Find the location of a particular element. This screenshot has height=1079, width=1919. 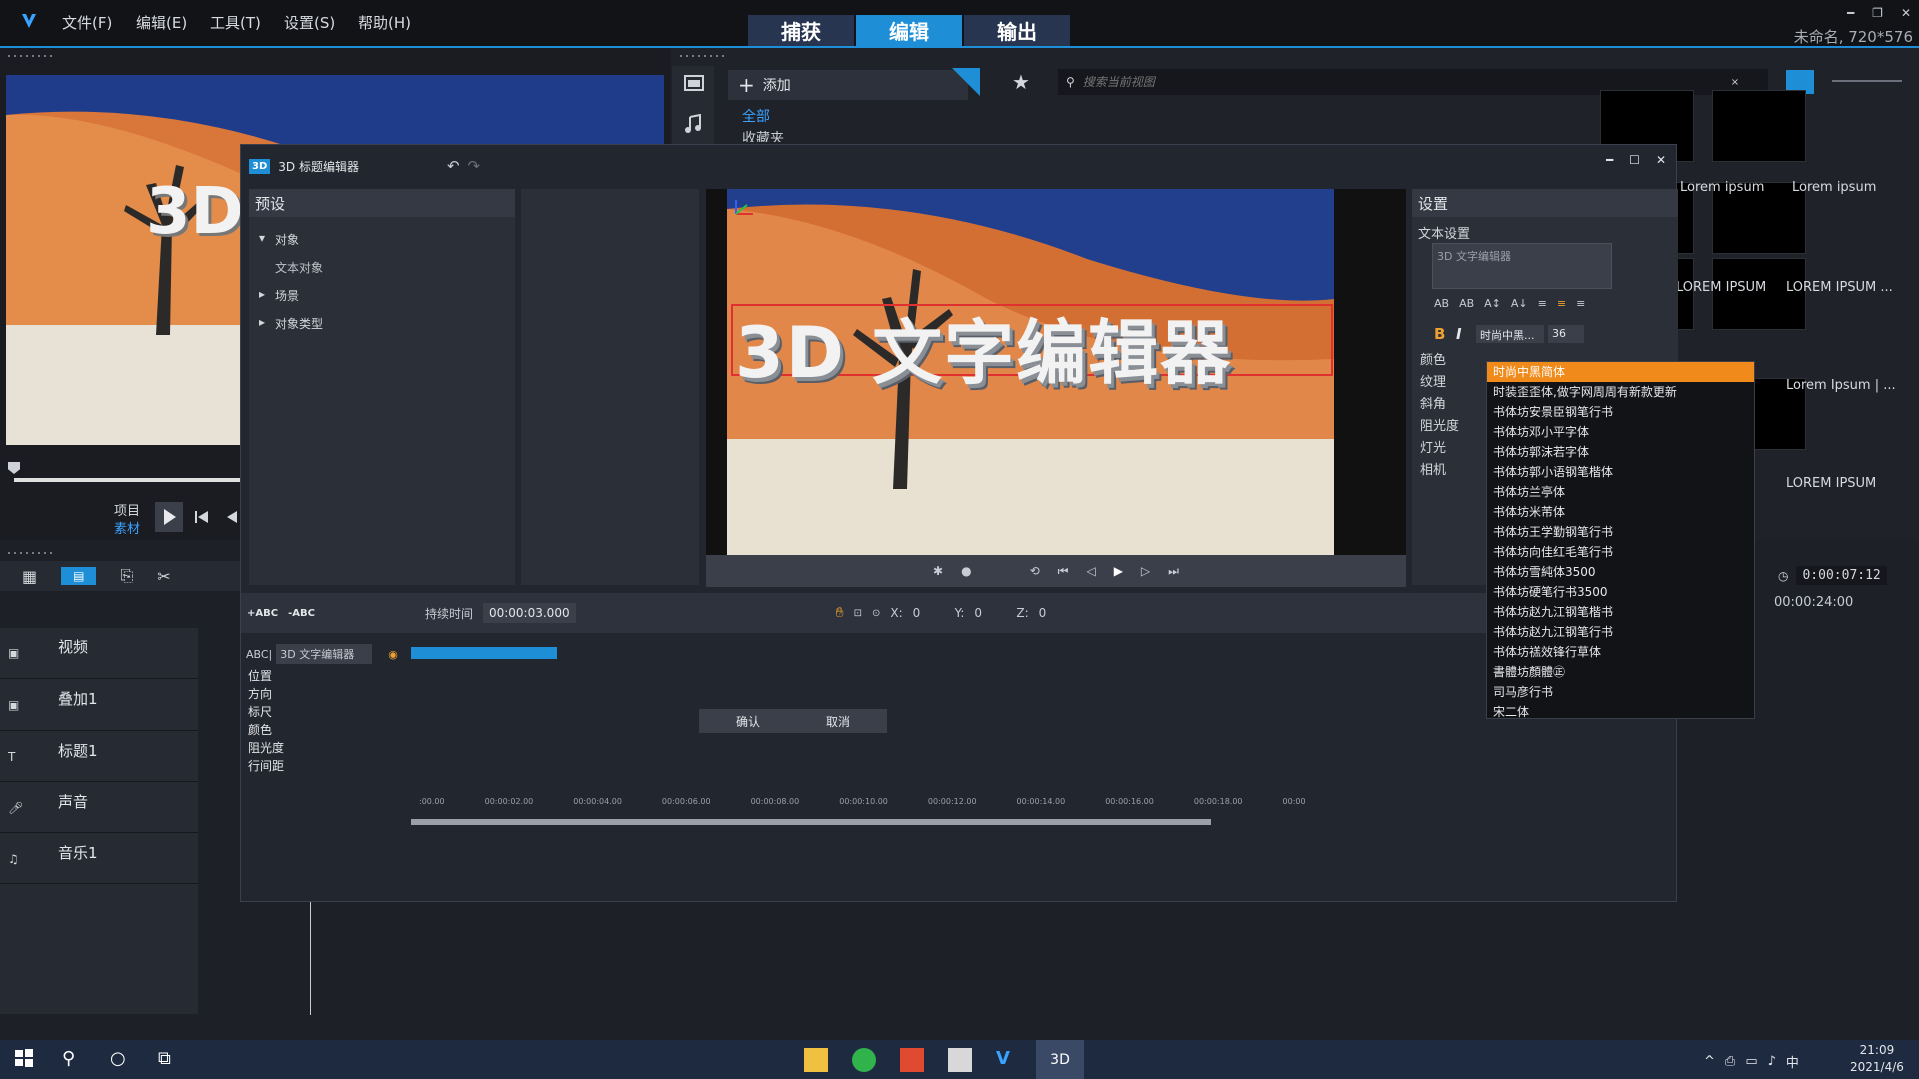

text-settings-label: 文本设置 is located at coordinates (1444, 232).